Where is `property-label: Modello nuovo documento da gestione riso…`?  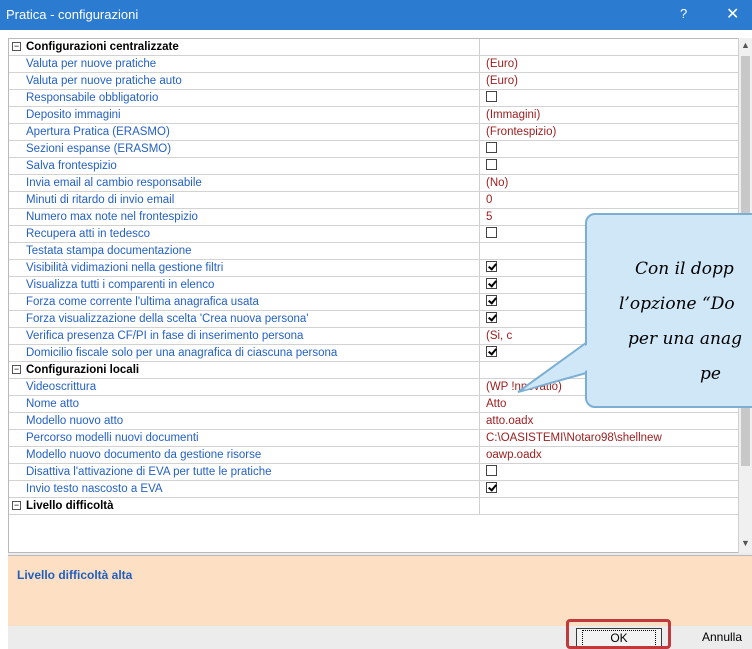
property-label: Modello nuovo documento da gestione riso… is located at coordinates (244, 455).